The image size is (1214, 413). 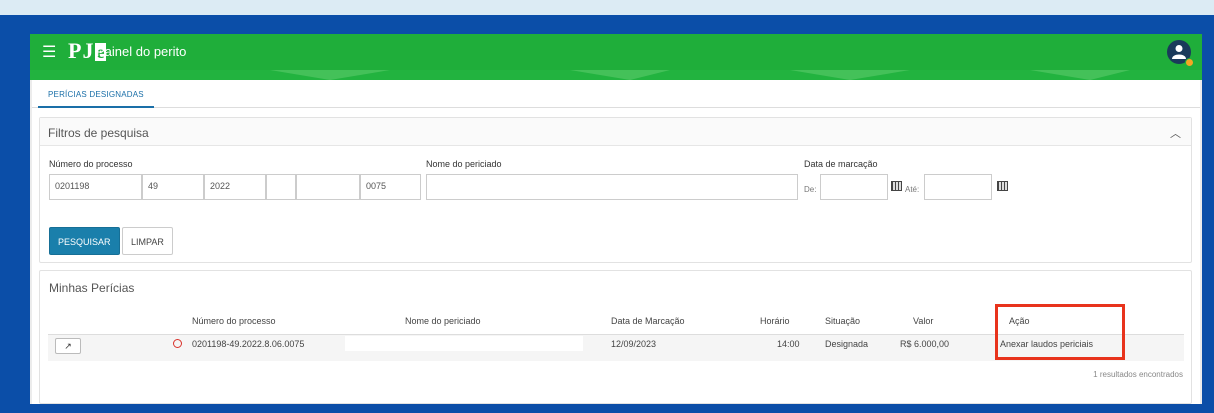 I want to click on numero-part-2: 49, so click(x=173, y=187).